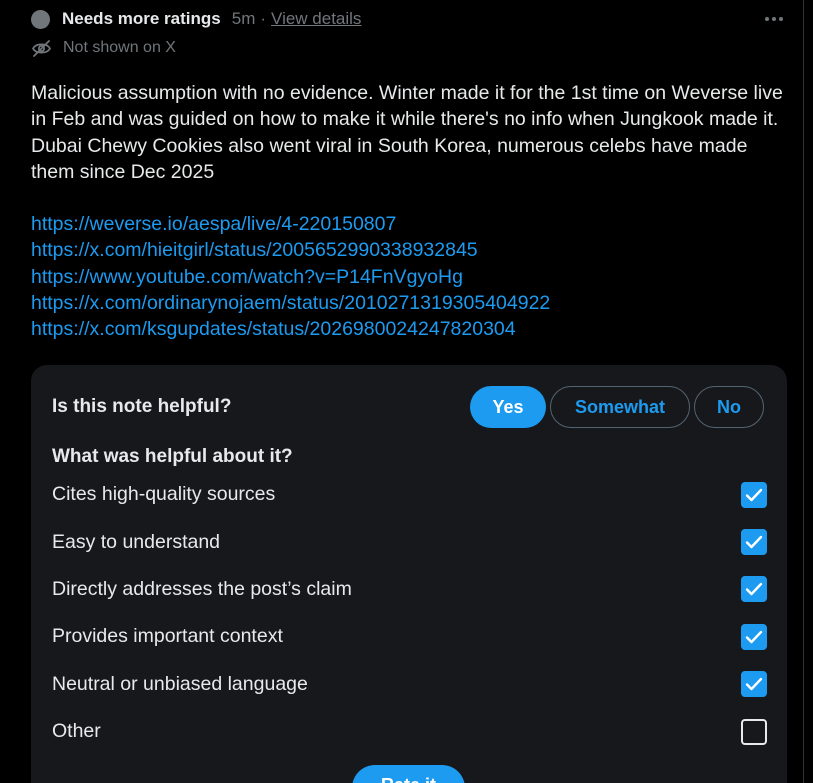 Image resolution: width=813 pixels, height=783 pixels. I want to click on no-button: No, so click(729, 407).